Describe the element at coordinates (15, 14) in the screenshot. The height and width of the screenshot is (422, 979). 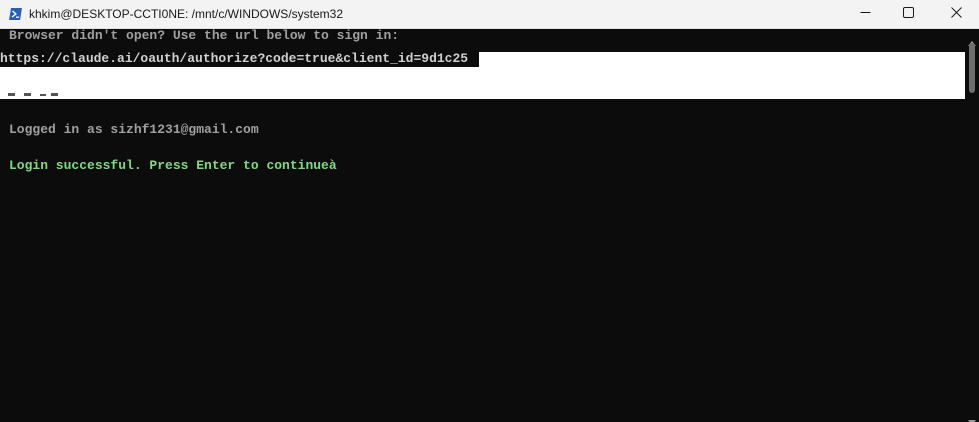
I see `powershell-icon` at that location.